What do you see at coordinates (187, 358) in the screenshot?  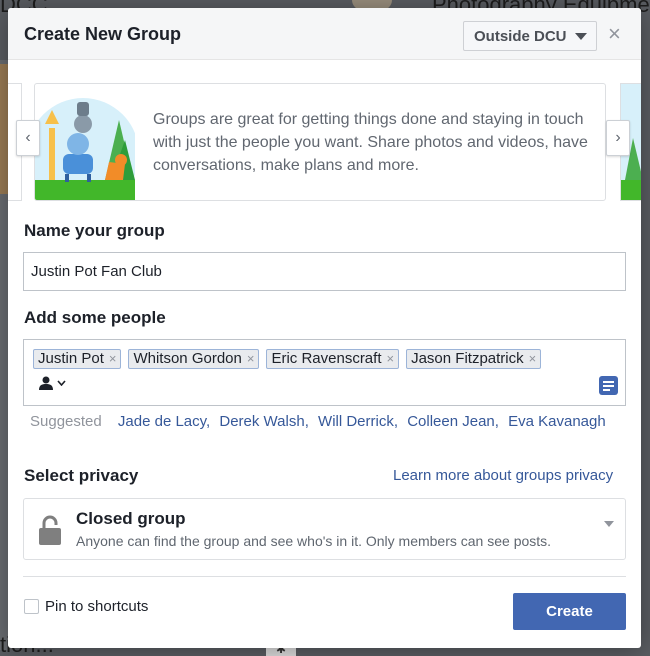 I see `person-token-name: Whitson Gordon` at bounding box center [187, 358].